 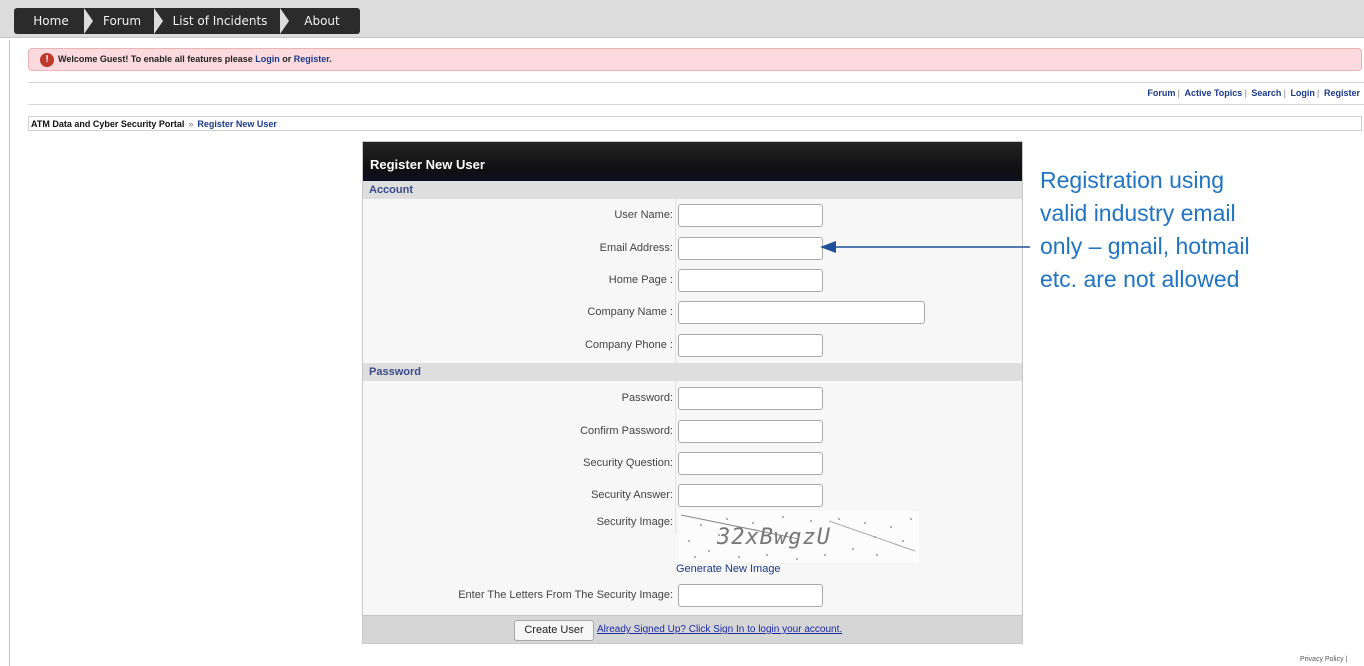 I want to click on password-input, so click(x=750, y=398).